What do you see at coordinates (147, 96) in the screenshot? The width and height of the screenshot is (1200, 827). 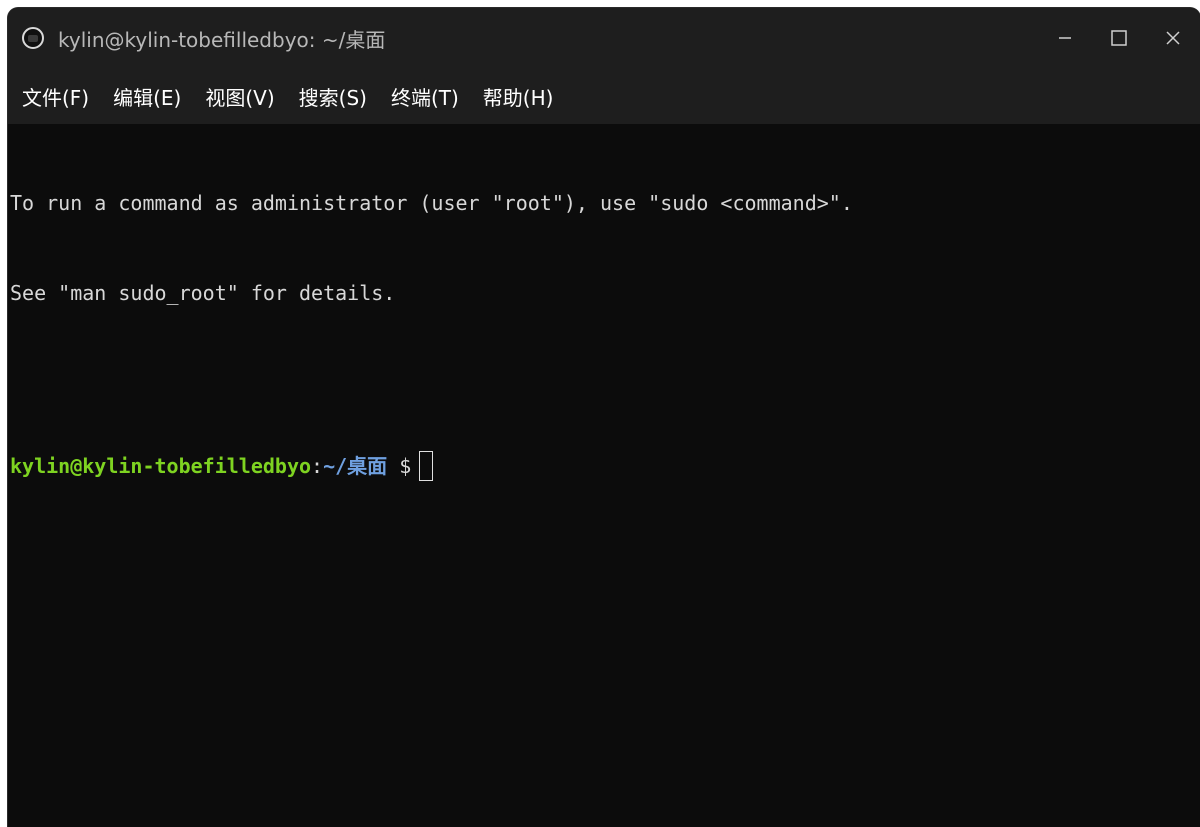 I see `menu-edit: 编辑(E)` at bounding box center [147, 96].